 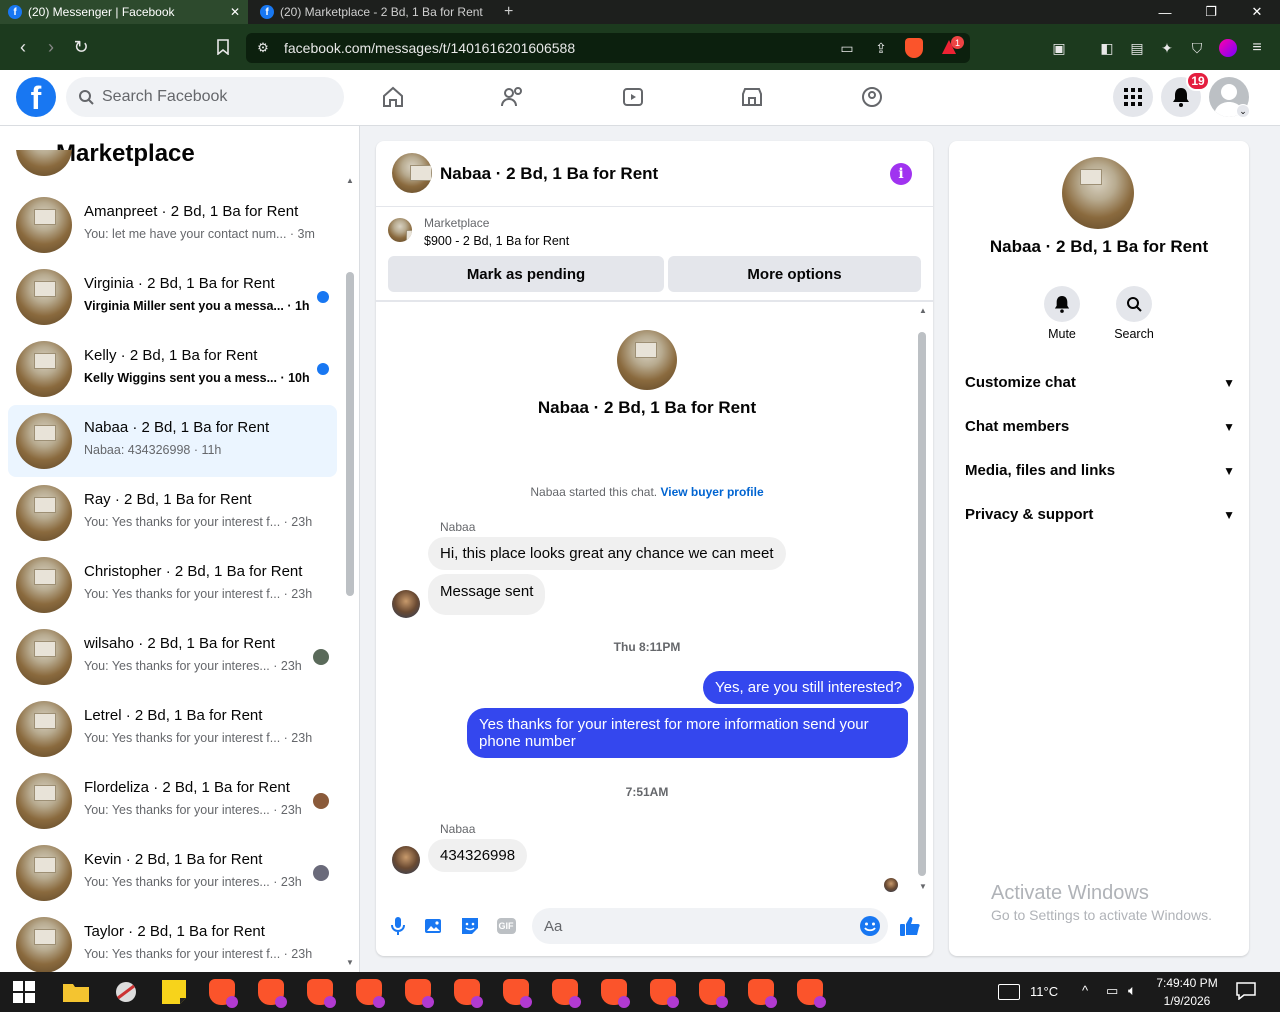 What do you see at coordinates (1167, 48) in the screenshot?
I see `leo-ai-icon: ✦` at bounding box center [1167, 48].